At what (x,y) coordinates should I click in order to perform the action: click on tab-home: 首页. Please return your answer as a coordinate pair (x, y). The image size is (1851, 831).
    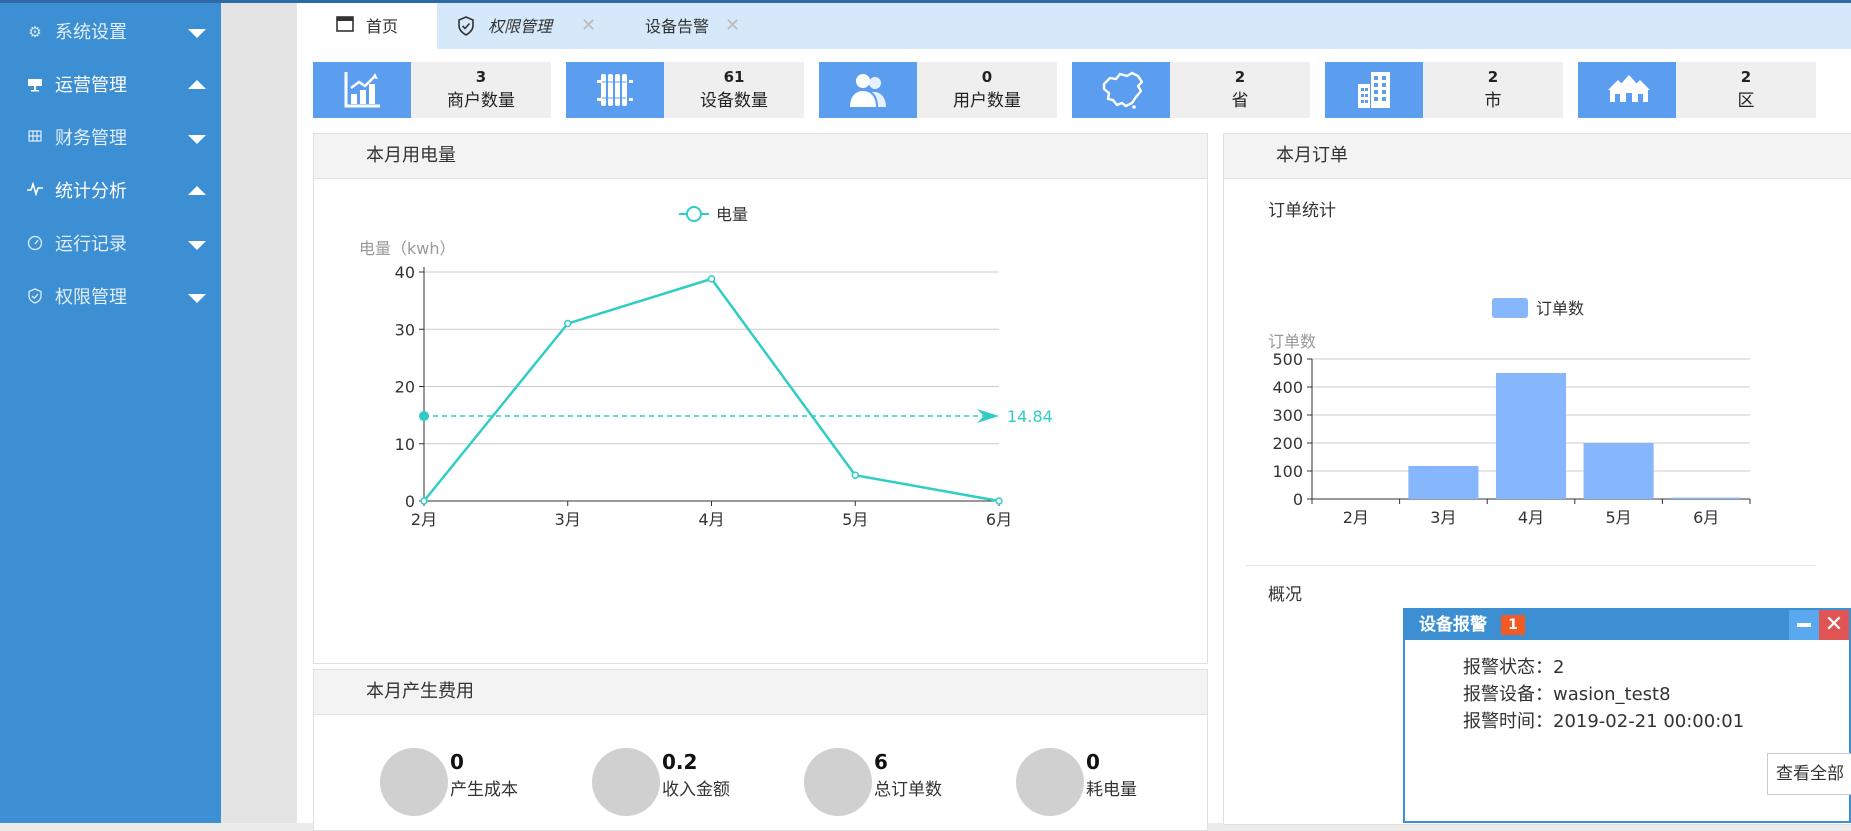
    Looking at the image, I should click on (367, 26).